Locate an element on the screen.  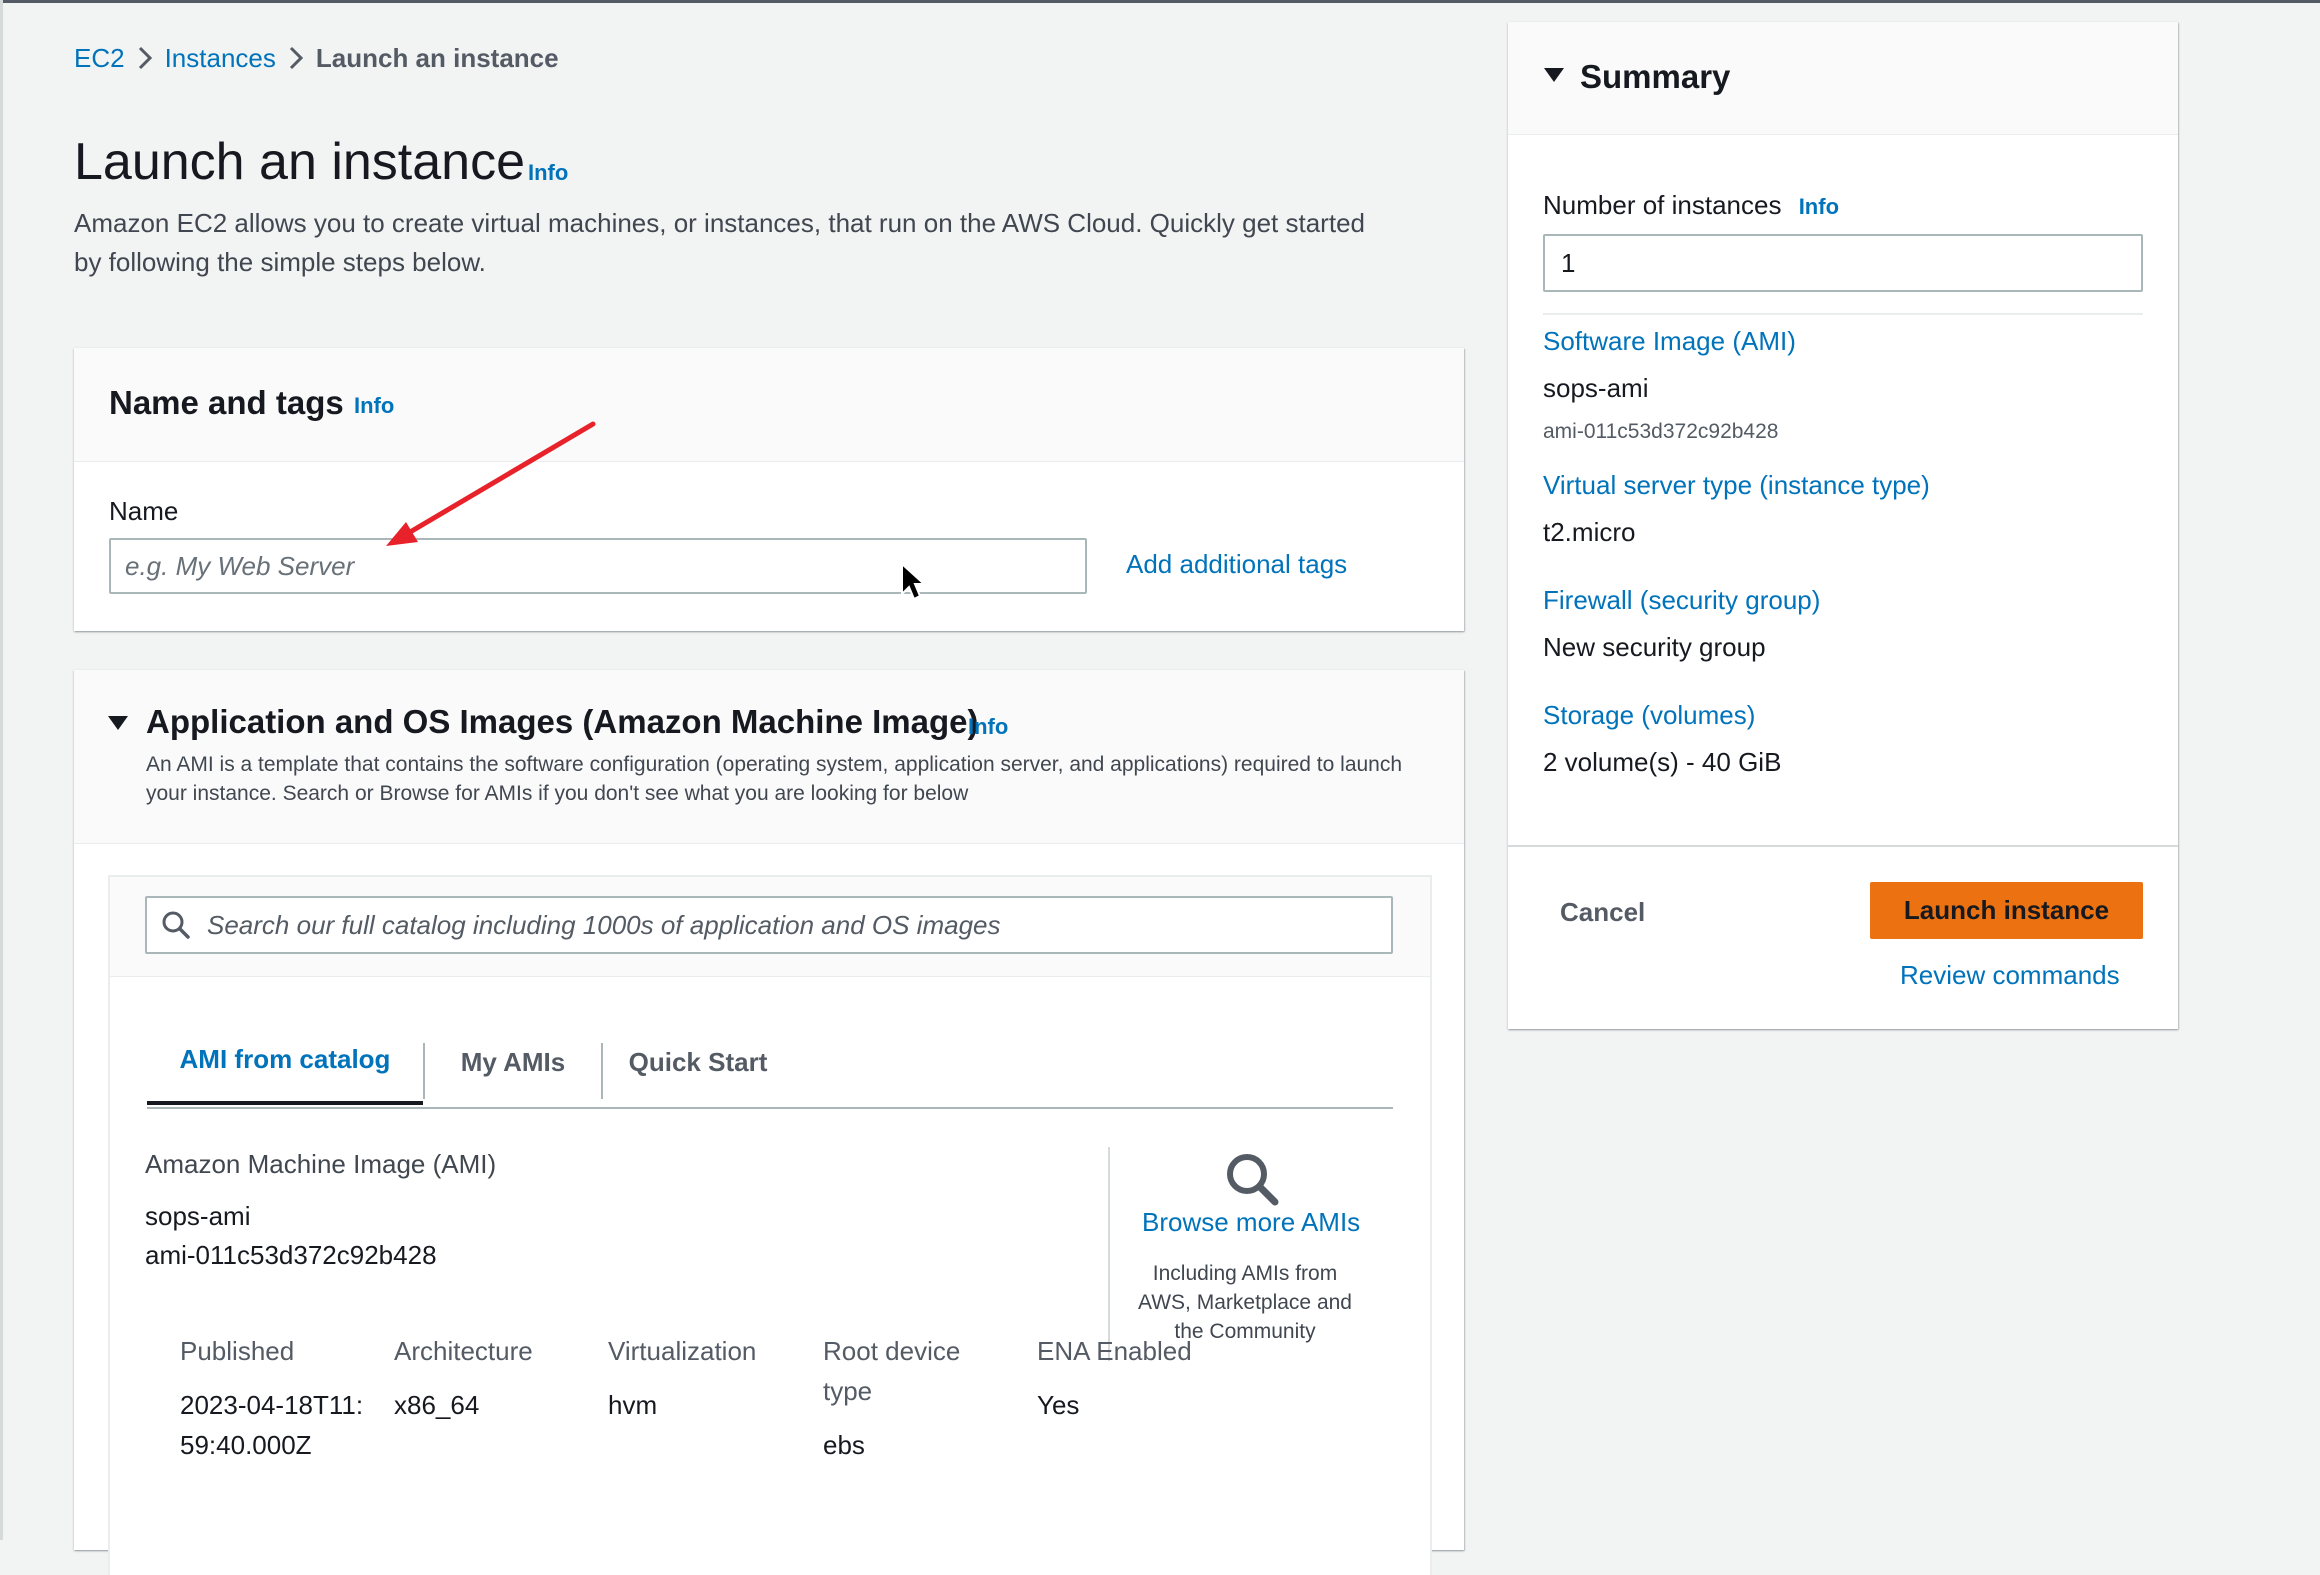
detail-header: Root device type is located at coordinates (892, 1371).